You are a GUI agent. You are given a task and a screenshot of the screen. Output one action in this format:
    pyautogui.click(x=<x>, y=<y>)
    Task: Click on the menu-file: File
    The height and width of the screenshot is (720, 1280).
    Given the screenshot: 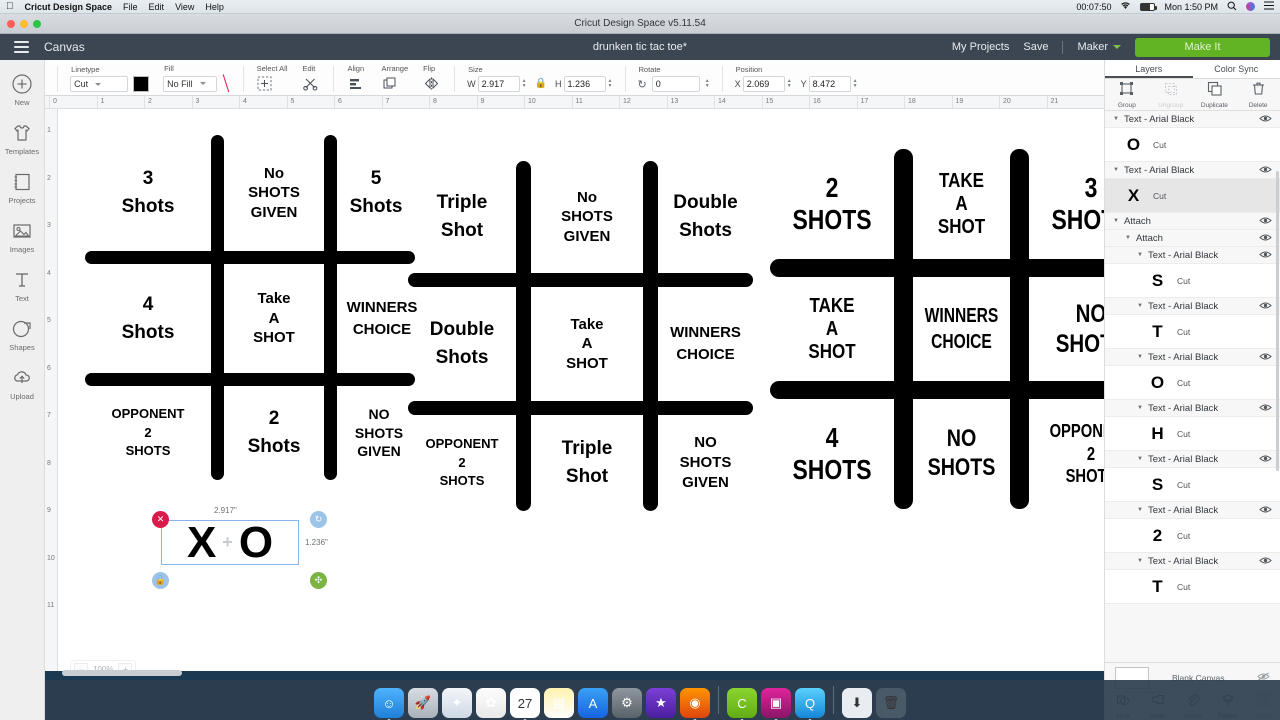 What is the action you would take?
    pyautogui.click(x=130, y=7)
    